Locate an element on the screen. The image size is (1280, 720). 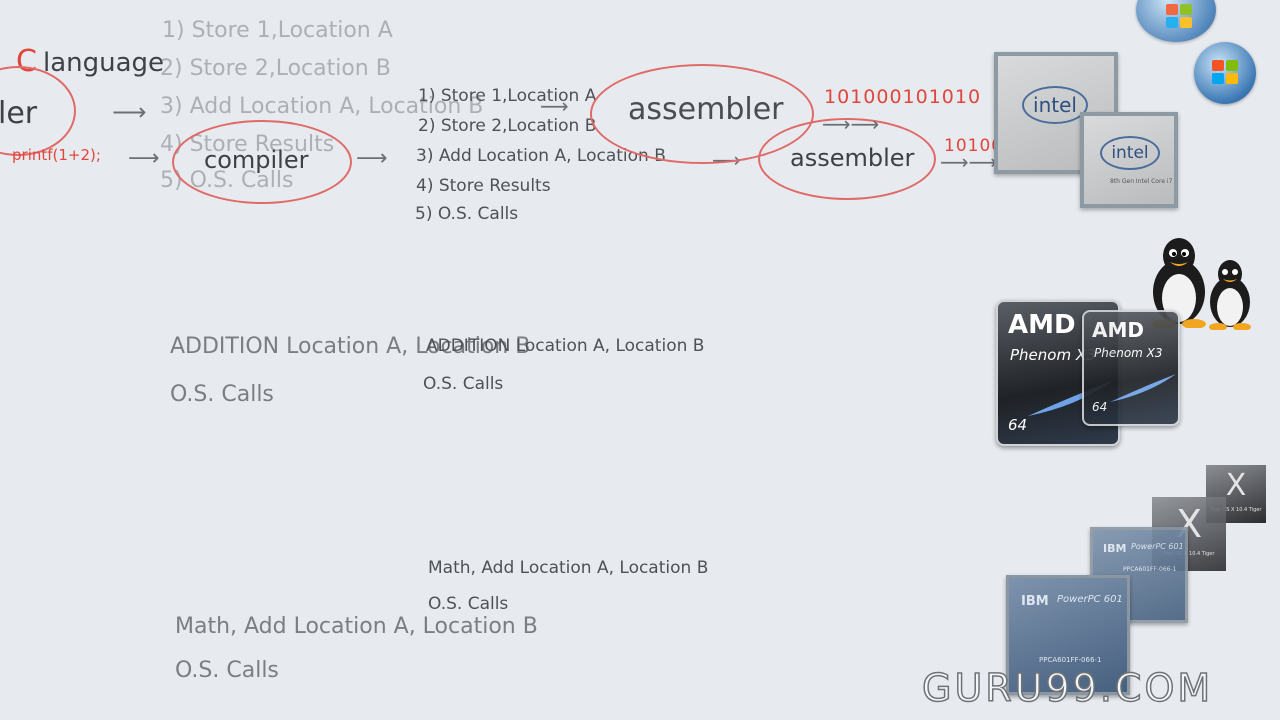
binary-output-1: 101000101010 is located at coordinates (903, 97).